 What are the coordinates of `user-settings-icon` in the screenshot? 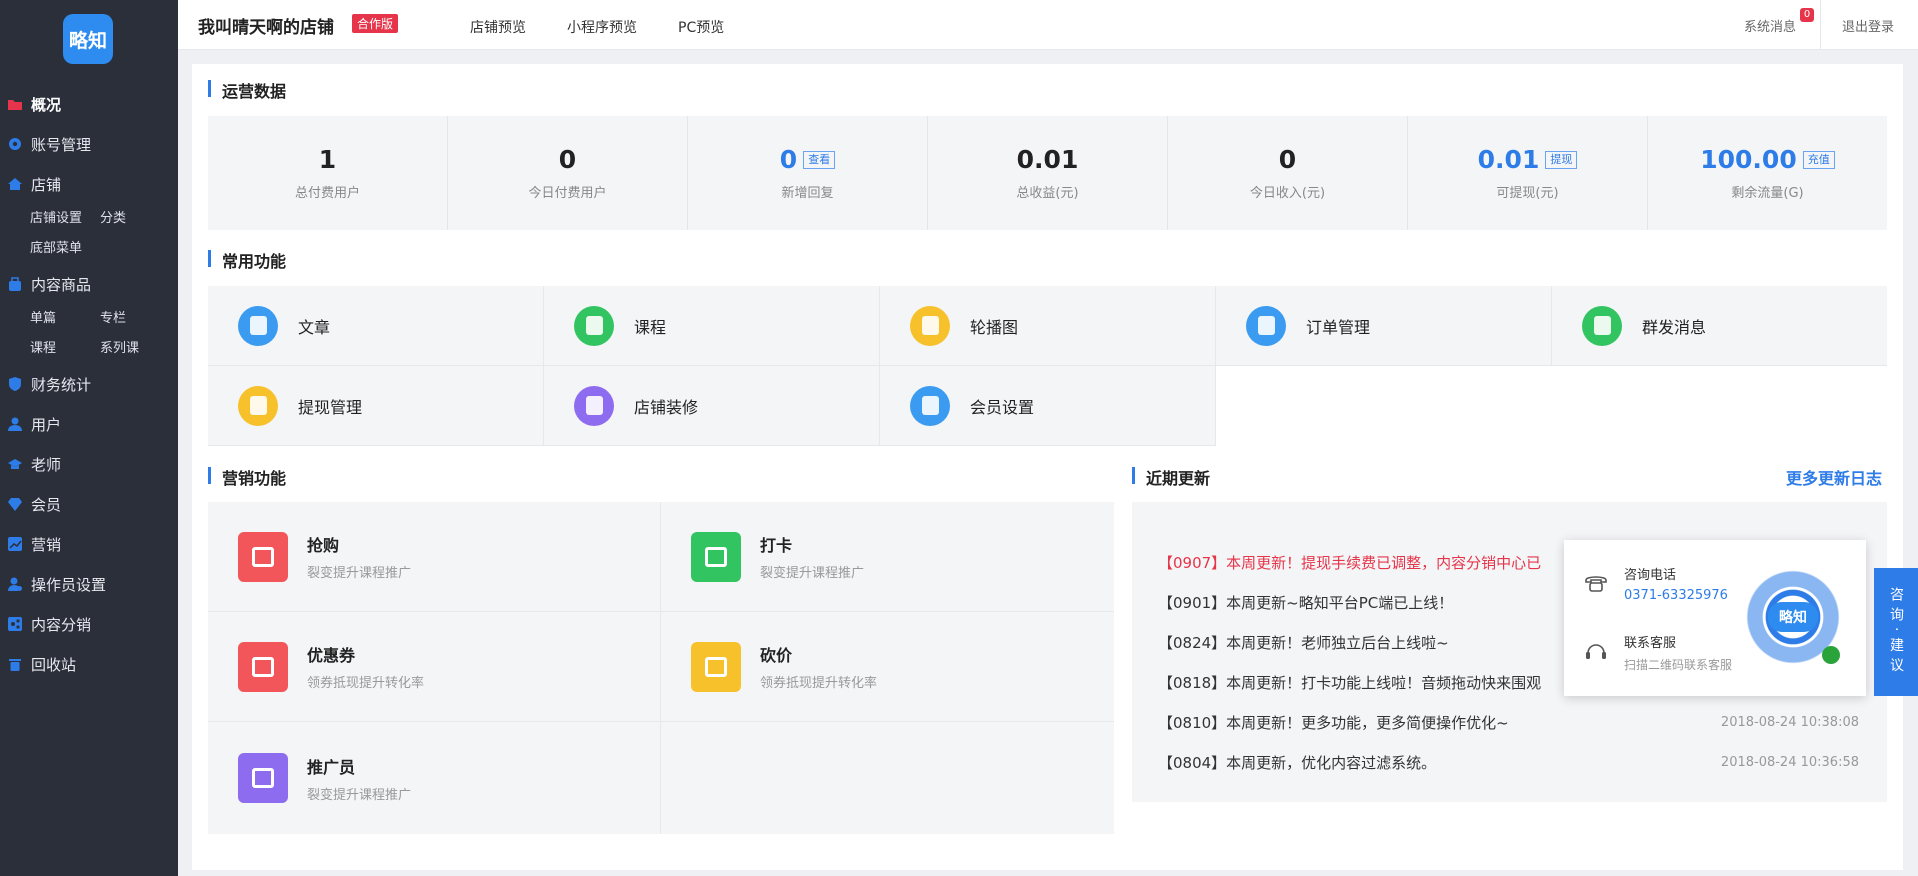 It's located at (15, 584).